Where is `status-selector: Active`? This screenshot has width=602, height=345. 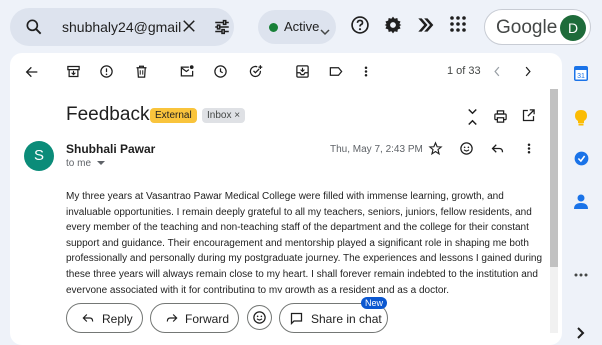 status-selector: Active is located at coordinates (297, 27).